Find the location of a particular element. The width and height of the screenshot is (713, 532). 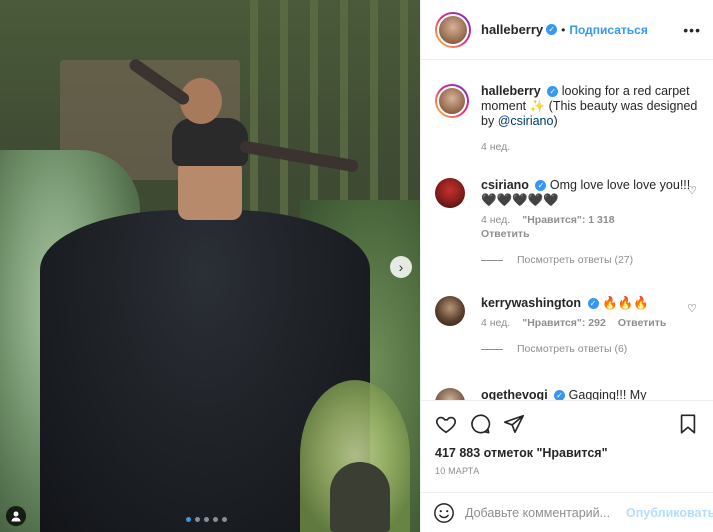

likes-count: 417 883 отметок "Нравится" is located at coordinates (521, 453).